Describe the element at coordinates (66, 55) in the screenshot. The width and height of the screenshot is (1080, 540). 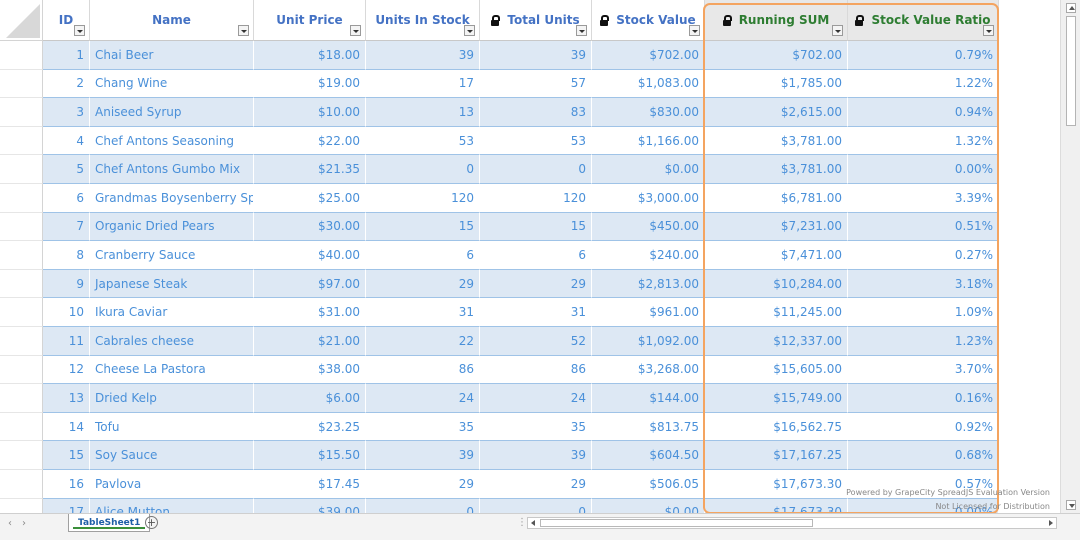
I see `cell-id: 1` at that location.